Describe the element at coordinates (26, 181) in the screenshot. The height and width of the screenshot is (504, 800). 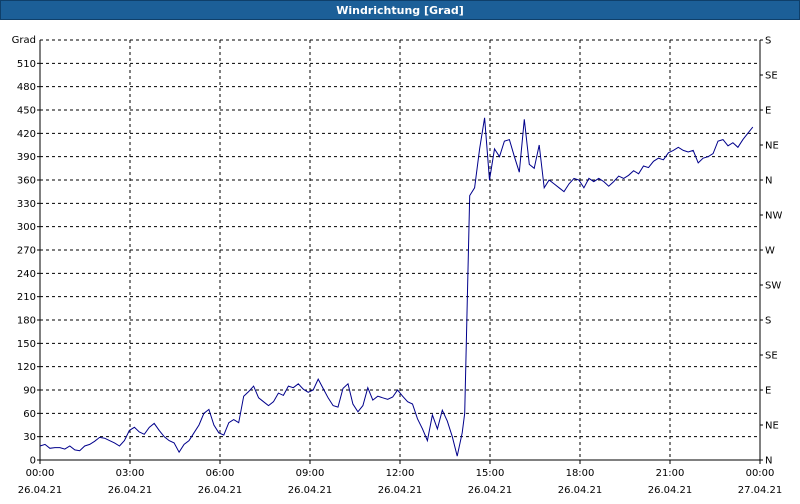
I see `y-tick-label: 360` at that location.